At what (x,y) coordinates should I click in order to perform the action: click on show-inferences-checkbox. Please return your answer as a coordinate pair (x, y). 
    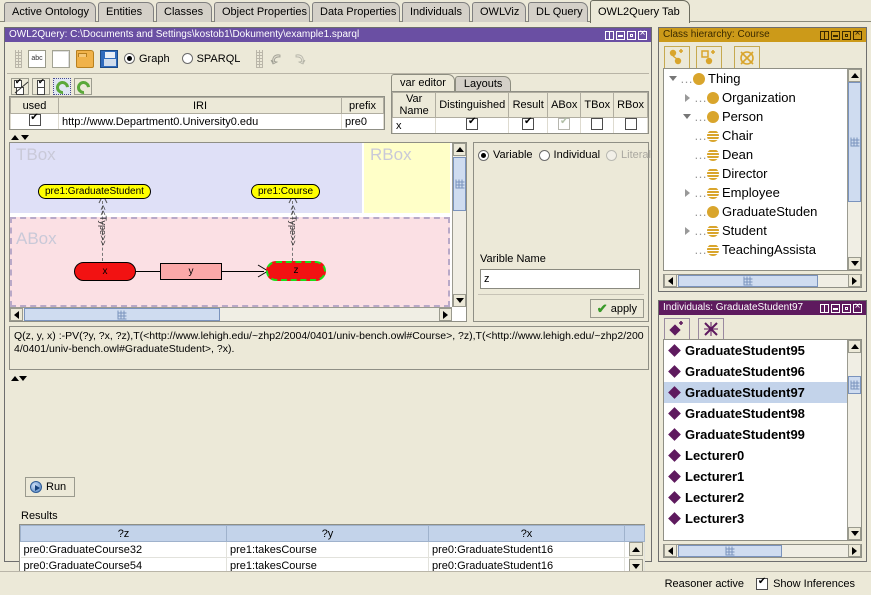
    Looking at the image, I should click on (762, 582).